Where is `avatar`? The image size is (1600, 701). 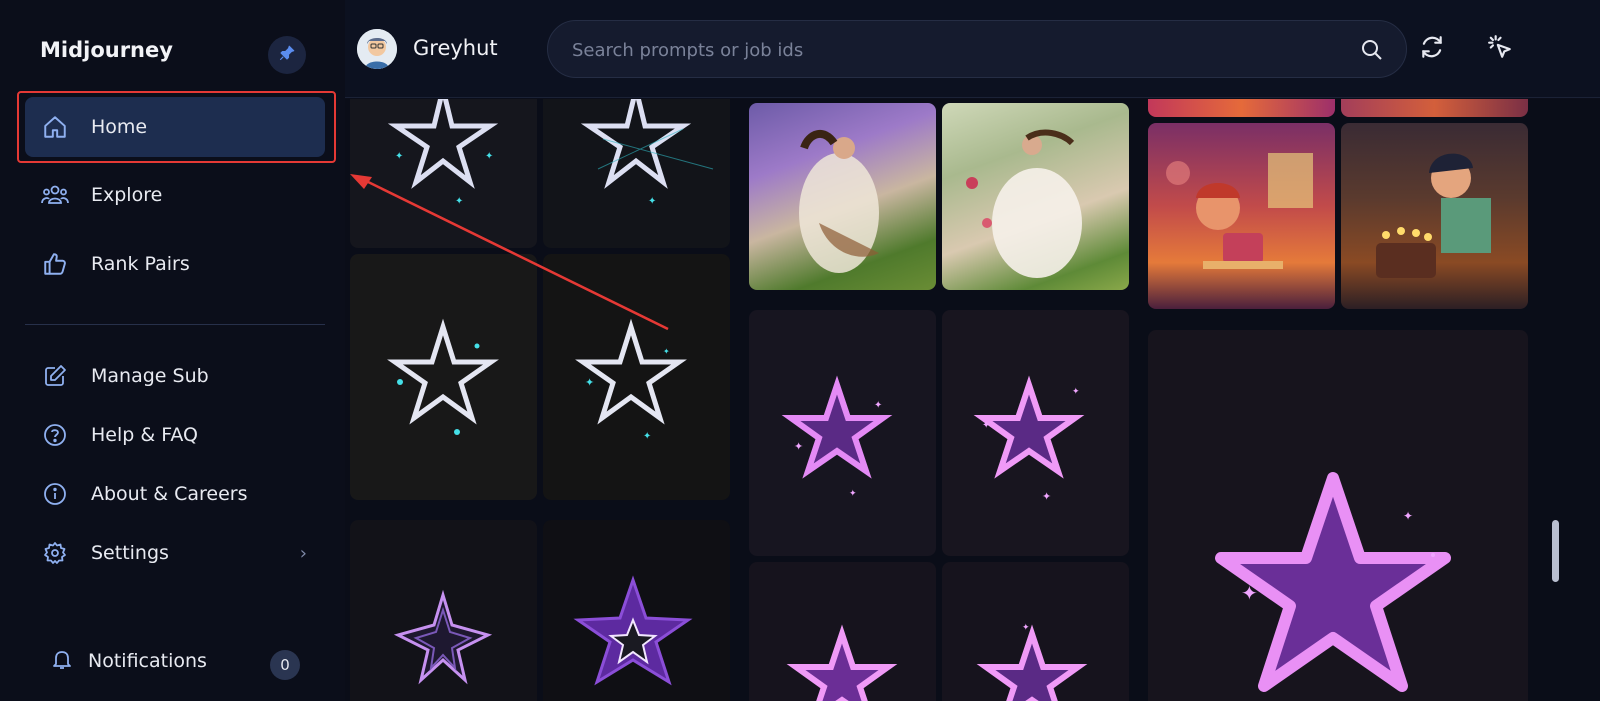 avatar is located at coordinates (377, 49).